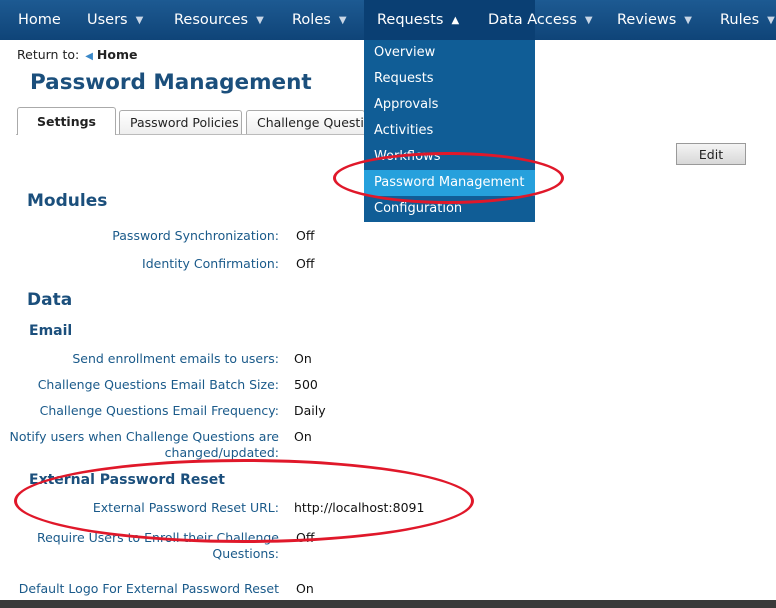 The image size is (776, 608). I want to click on menu-item-activities: Activities, so click(449, 131).